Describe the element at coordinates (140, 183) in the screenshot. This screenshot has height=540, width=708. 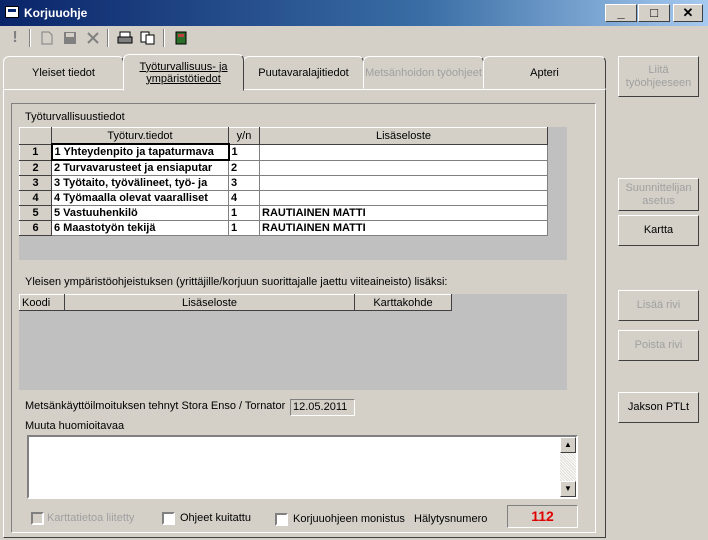
I see `cell-tiedot: 3 Työtaito, työvälineet, työ- ja` at that location.